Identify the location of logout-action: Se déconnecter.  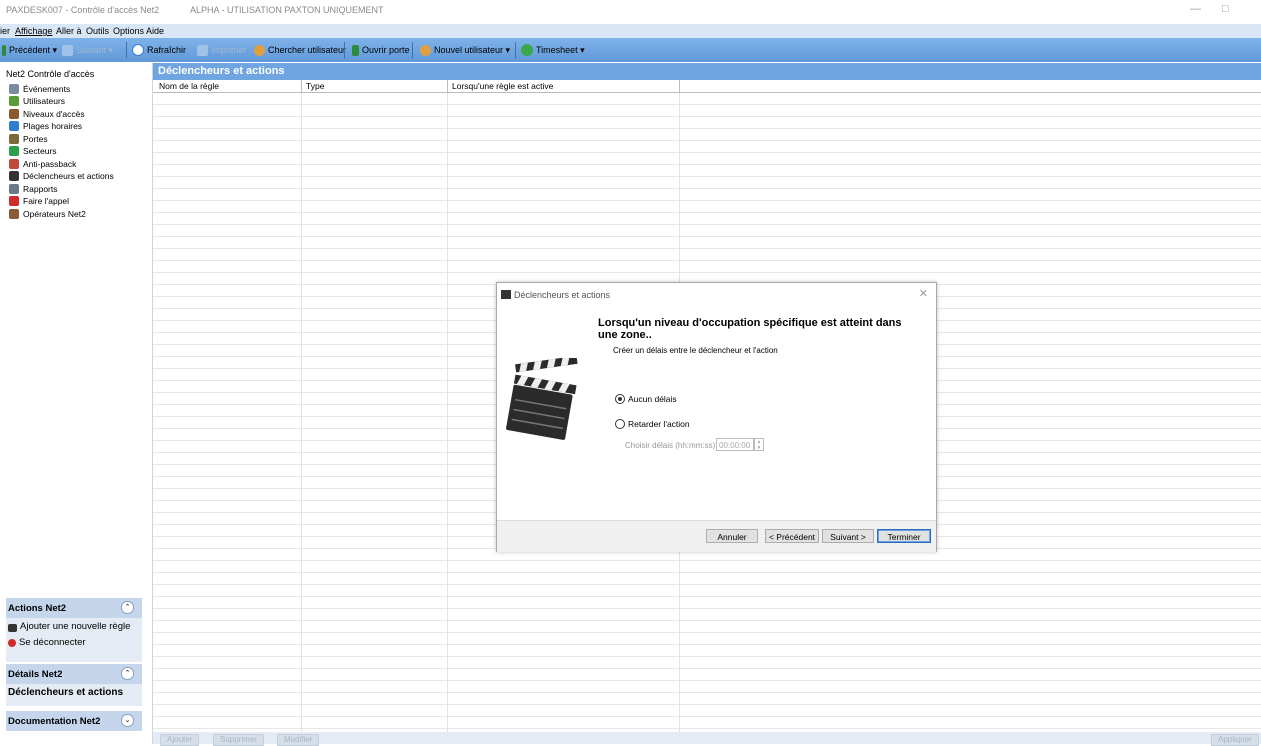
(47, 642).